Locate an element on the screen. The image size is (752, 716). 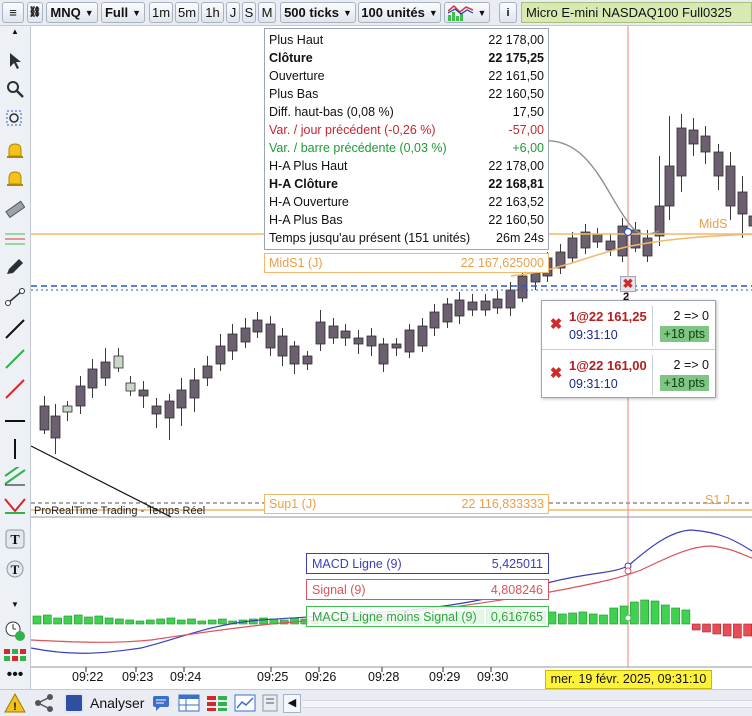
units-select: 100 unités ▼ is located at coordinates (399, 12).